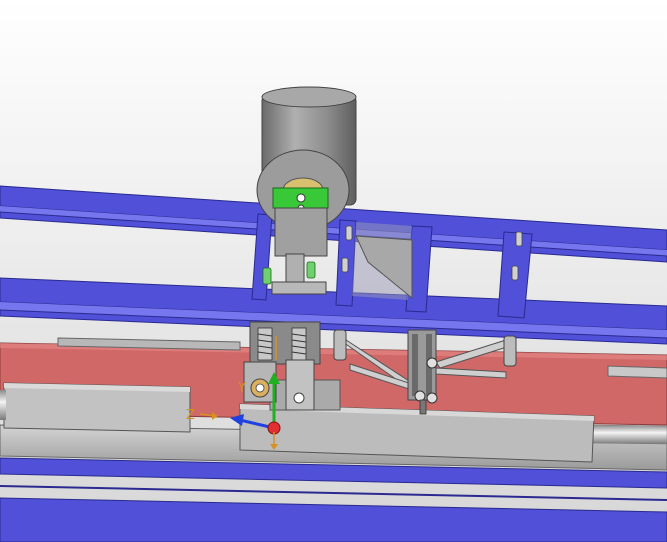 The width and height of the screenshot is (667, 542). What do you see at coordinates (190, 415) in the screenshot?
I see `z-axis-label: Z` at bounding box center [190, 415].